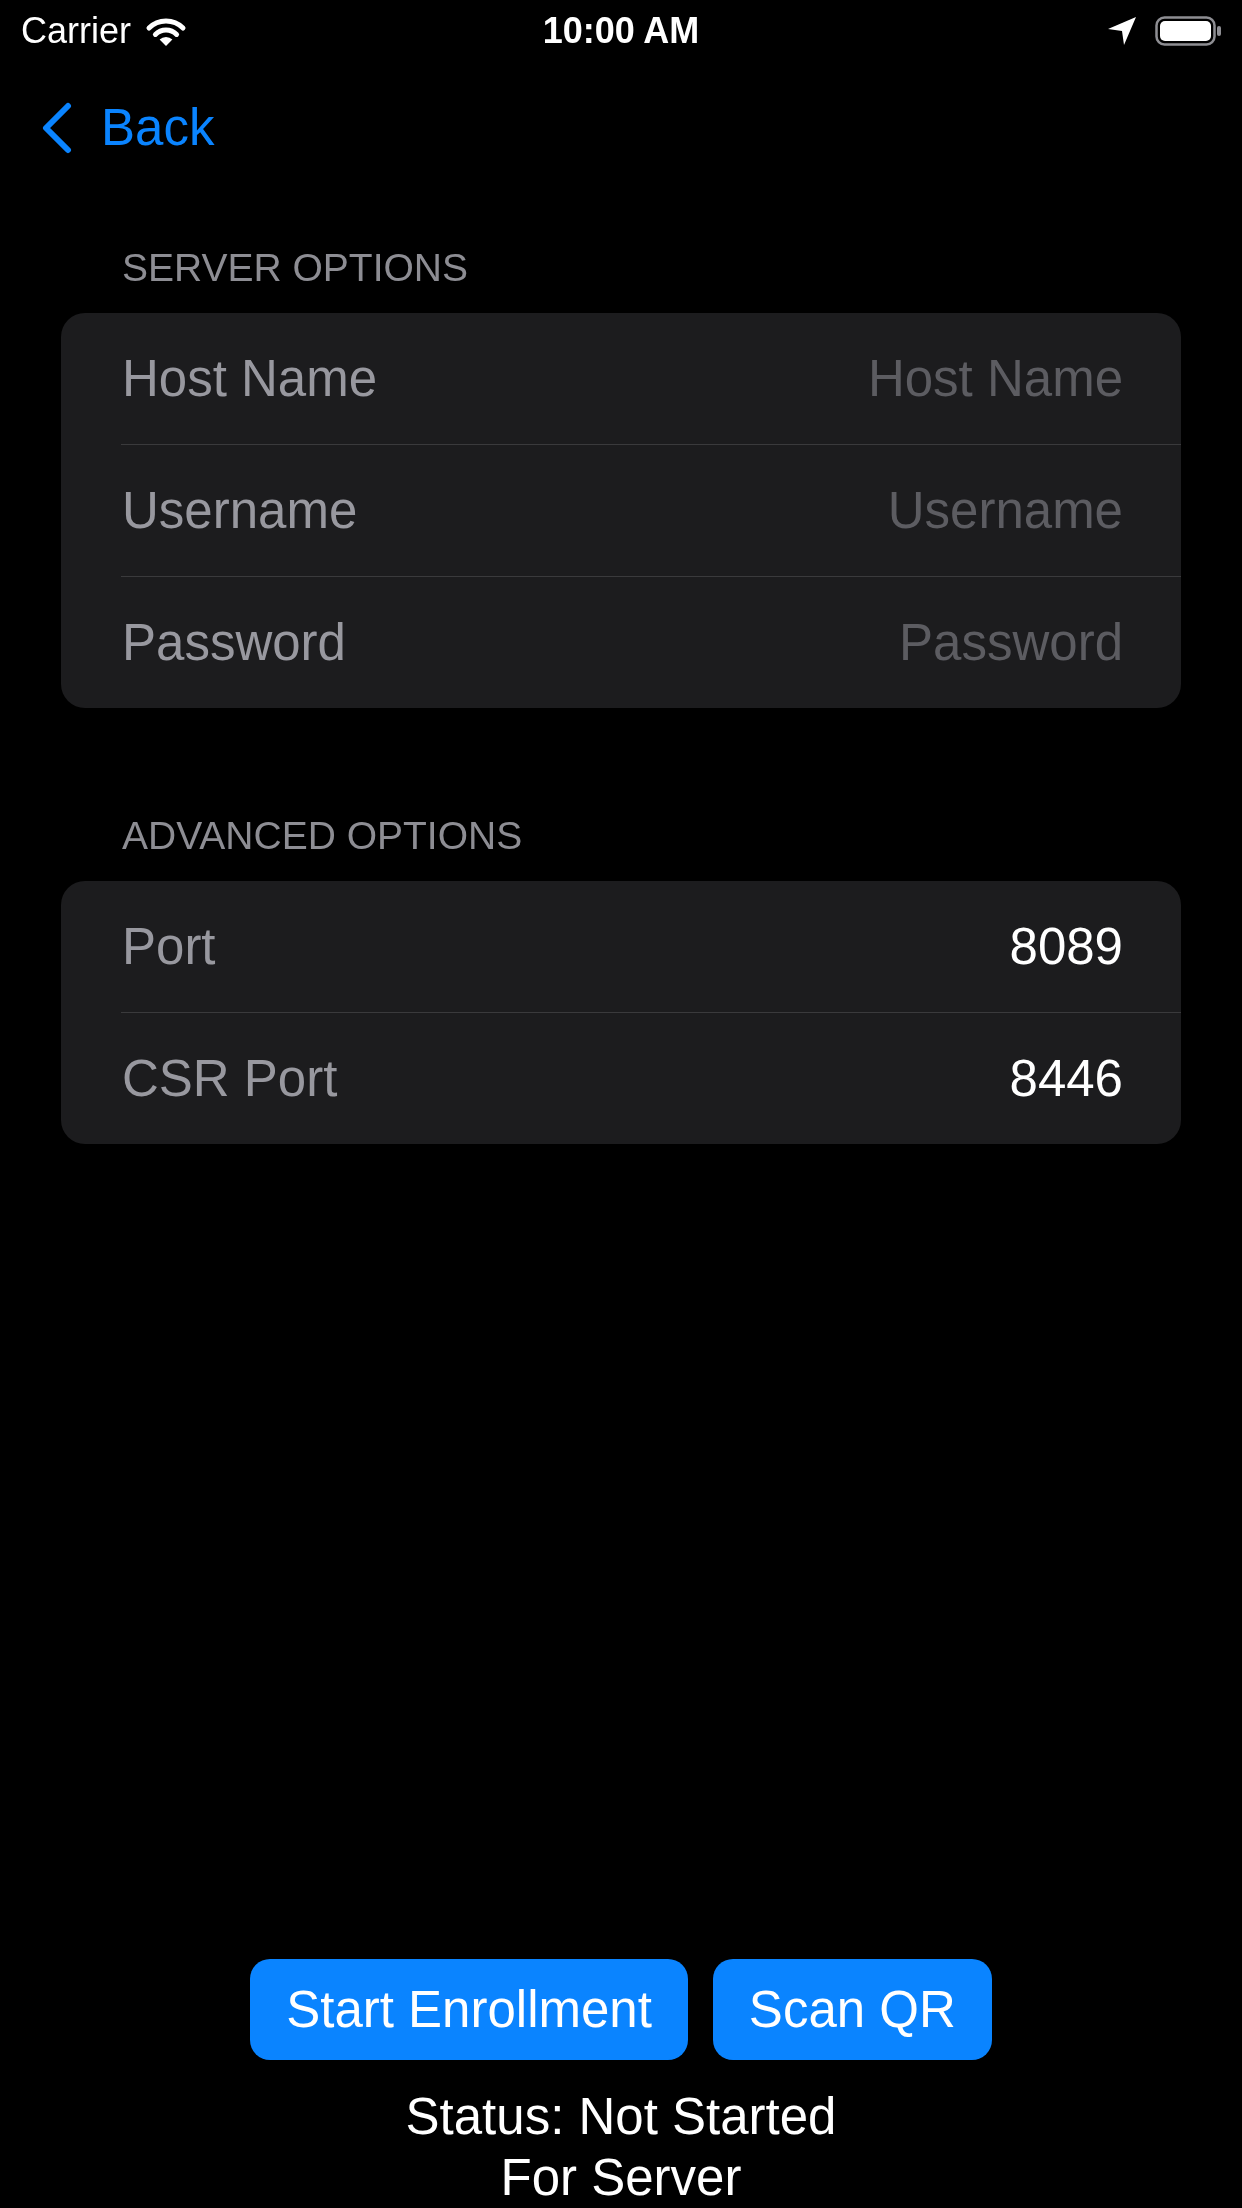  What do you see at coordinates (469, 2009) in the screenshot?
I see `action-button: Start Enrollment` at bounding box center [469, 2009].